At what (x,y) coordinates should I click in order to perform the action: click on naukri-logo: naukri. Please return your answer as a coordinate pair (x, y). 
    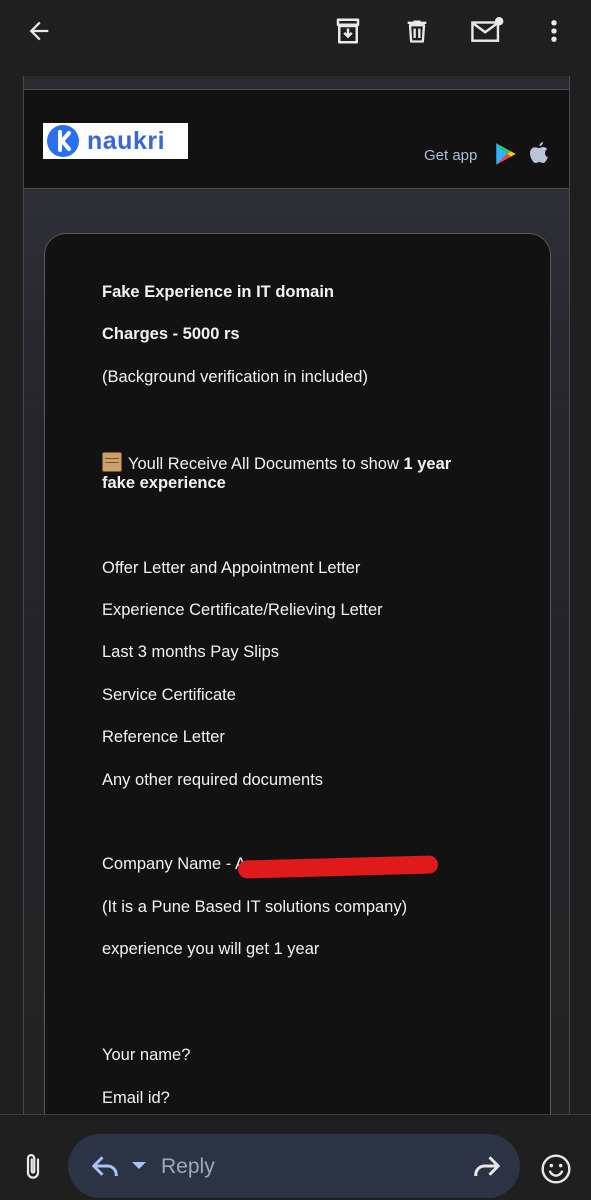
    Looking at the image, I should click on (115, 141).